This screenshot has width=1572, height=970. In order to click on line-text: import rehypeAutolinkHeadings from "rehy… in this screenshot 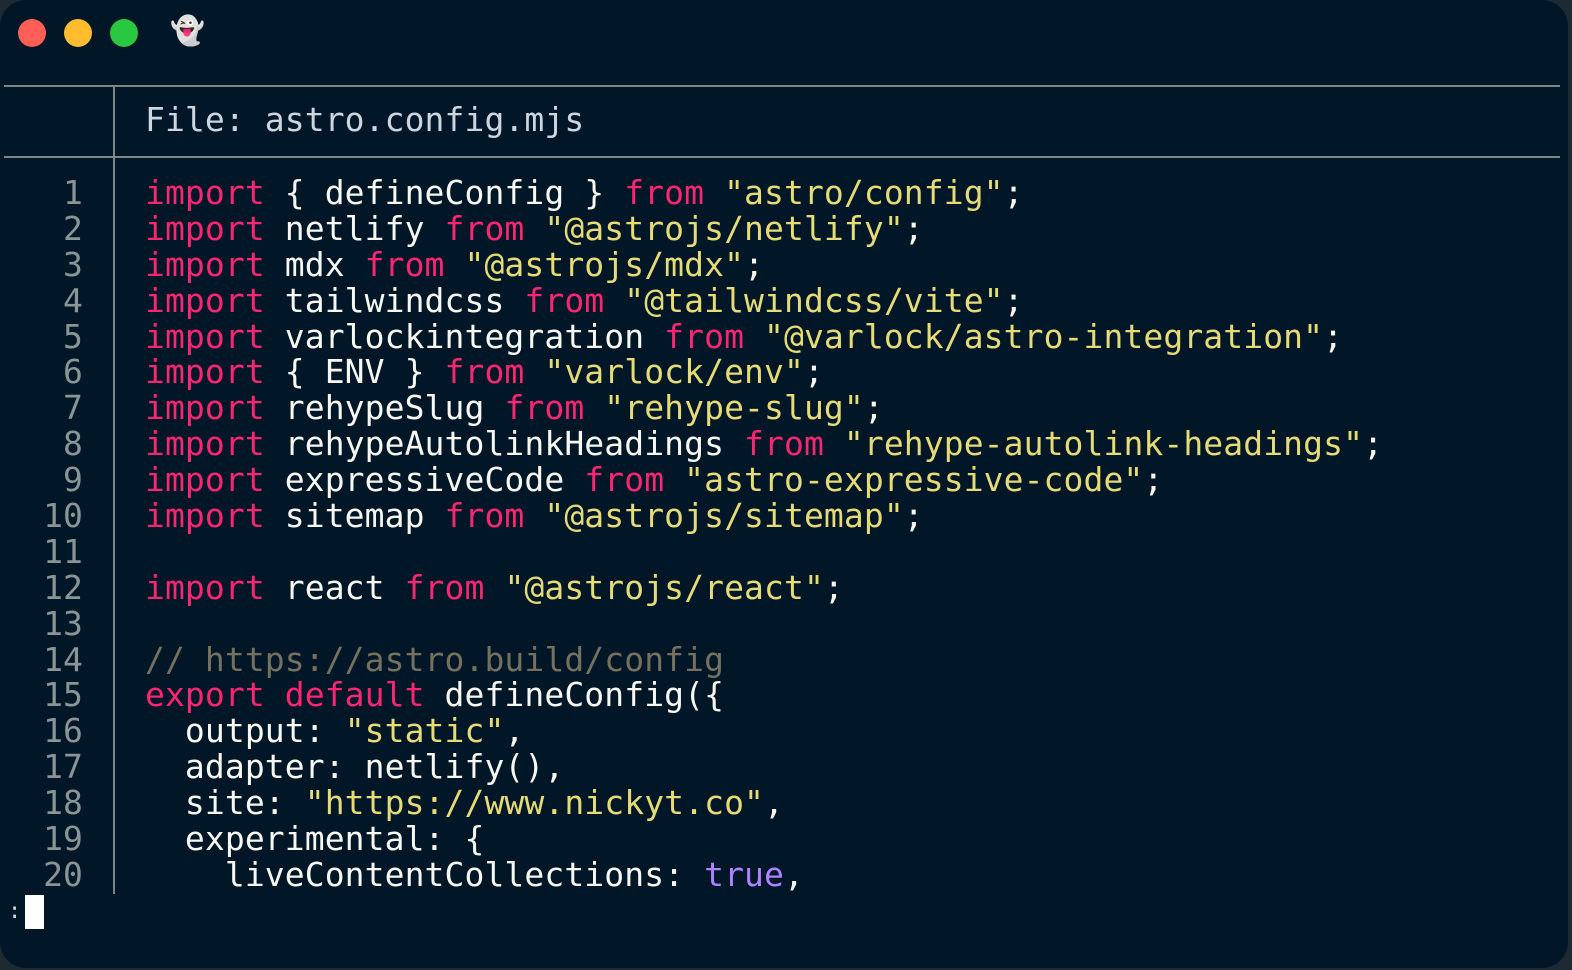, I will do `click(764, 444)`.